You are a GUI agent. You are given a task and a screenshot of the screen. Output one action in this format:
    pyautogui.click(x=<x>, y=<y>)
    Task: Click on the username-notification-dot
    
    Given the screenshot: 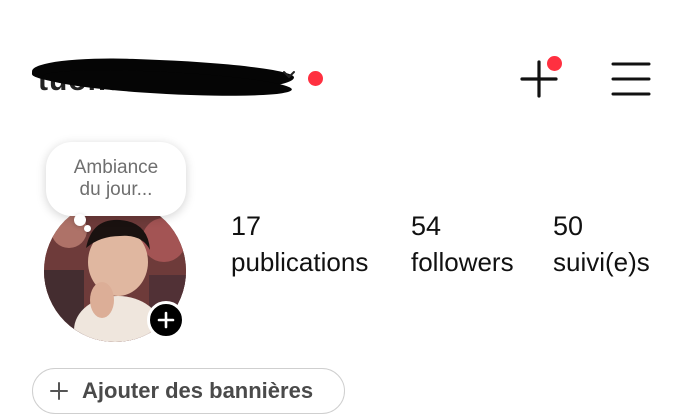 What is the action you would take?
    pyautogui.click(x=315, y=78)
    